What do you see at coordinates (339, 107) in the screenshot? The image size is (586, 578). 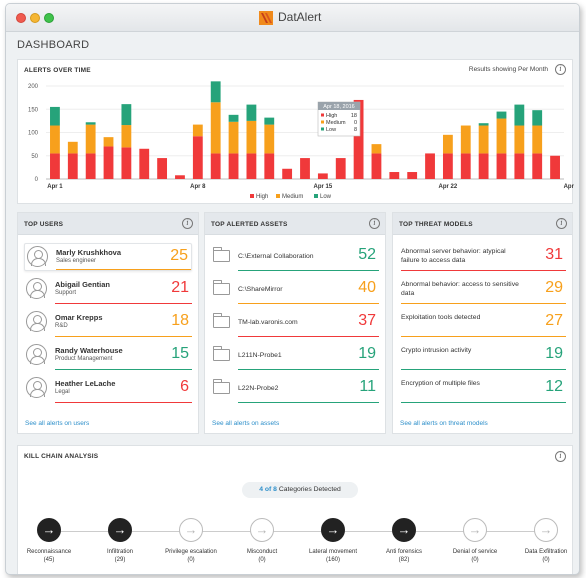 I see `tooltip-title: Apr 18, 2016` at bounding box center [339, 107].